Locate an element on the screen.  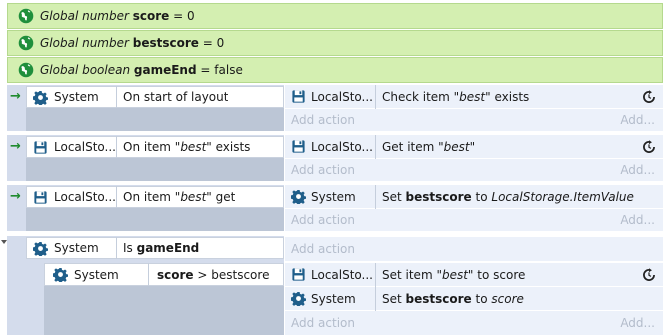
action-text: Check item is located at coordinates (418, 96).